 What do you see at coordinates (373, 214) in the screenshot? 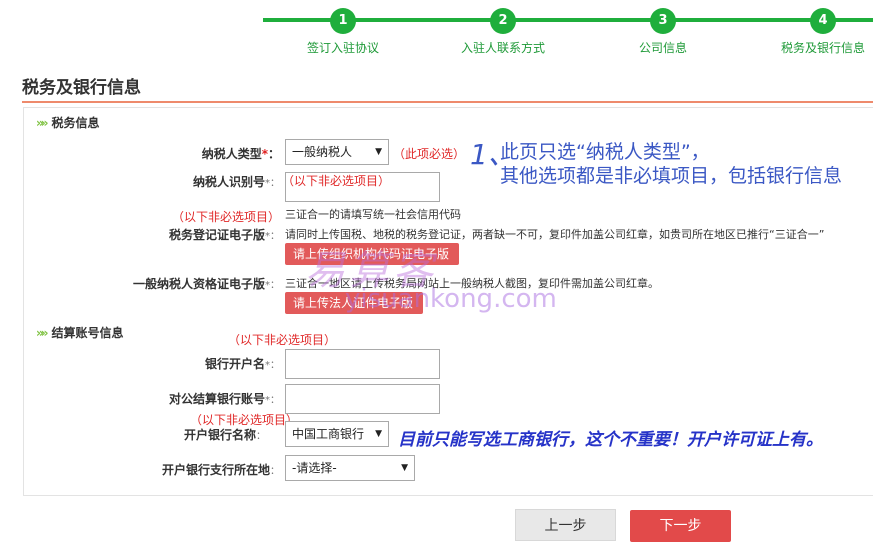
I see `credit-code-hint: 三证合一的请填写统一社会信用代码` at bounding box center [373, 214].